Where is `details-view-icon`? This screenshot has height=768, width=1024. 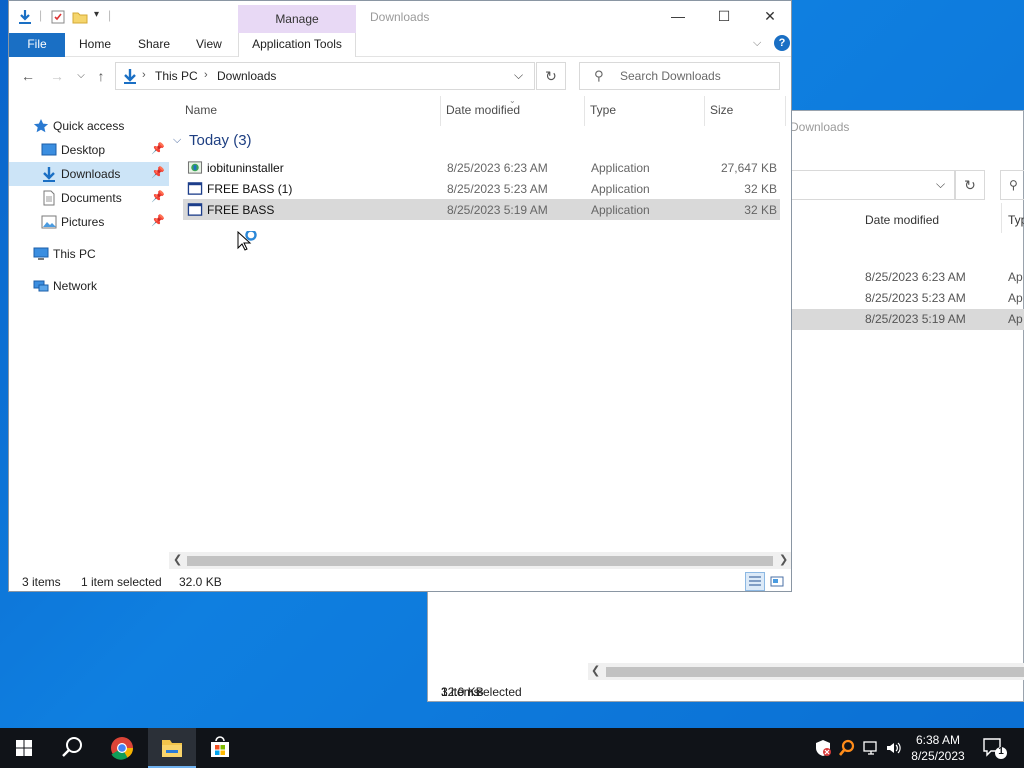
details-view-icon is located at coordinates (755, 581).